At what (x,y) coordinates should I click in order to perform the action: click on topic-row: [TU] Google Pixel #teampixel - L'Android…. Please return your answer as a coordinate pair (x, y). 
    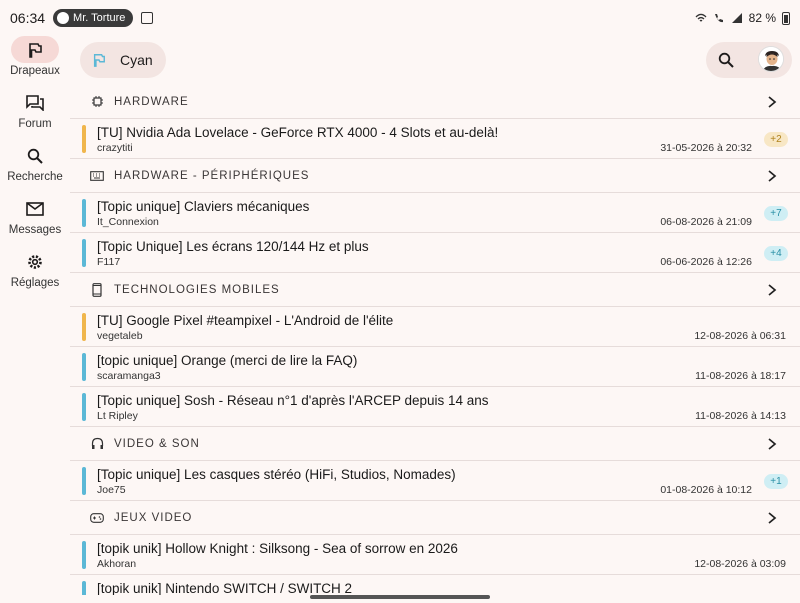
    Looking at the image, I should click on (435, 327).